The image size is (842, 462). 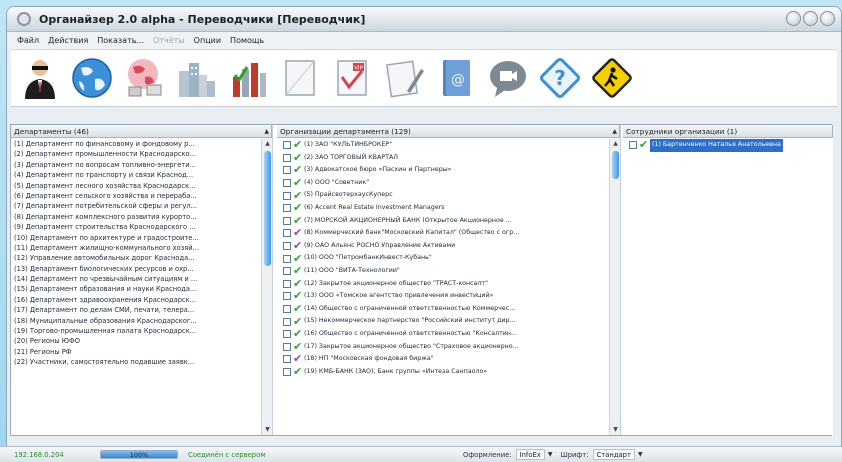 I want to click on department-item: (20) Регионы ЮФО, so click(x=135, y=341).